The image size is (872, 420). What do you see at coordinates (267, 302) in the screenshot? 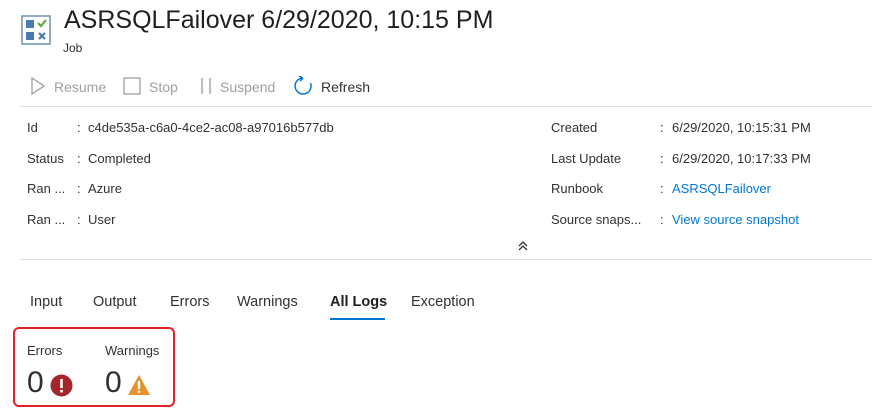
I see `tab-warnings: Warnings` at bounding box center [267, 302].